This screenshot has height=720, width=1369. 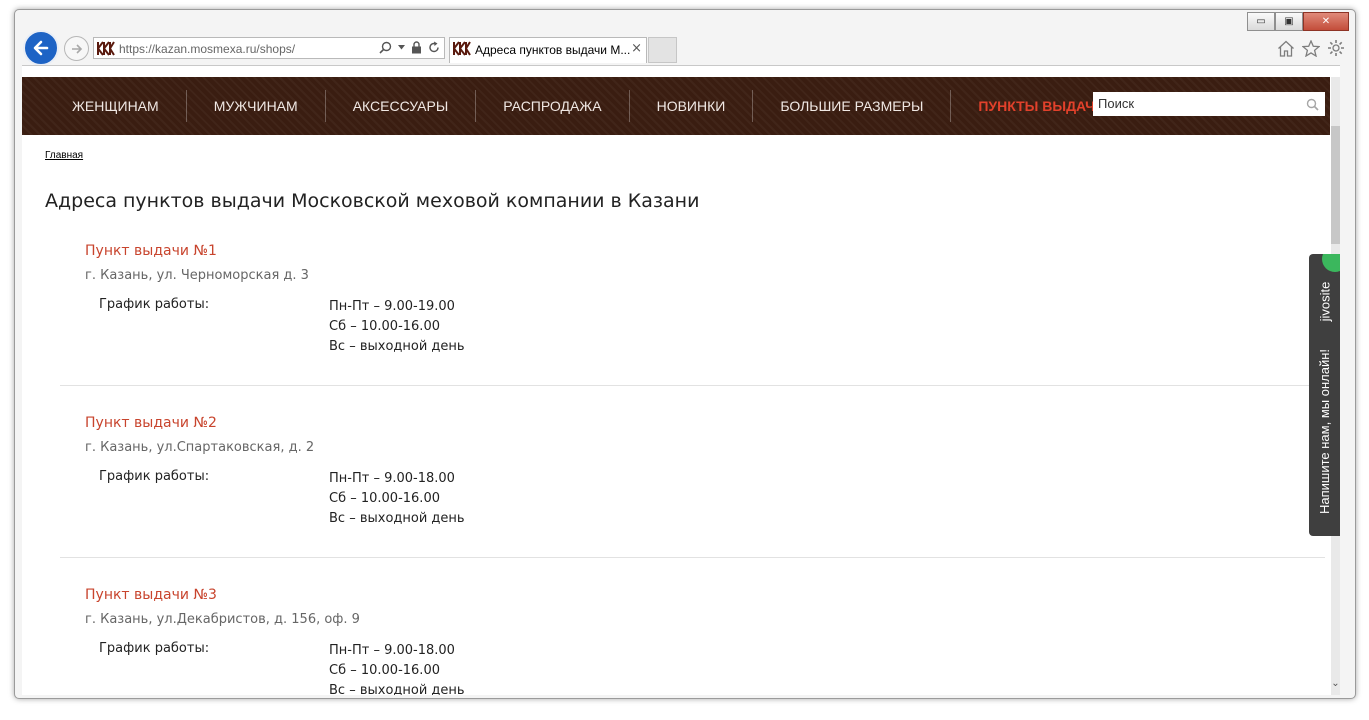 I want to click on search-input, so click(x=1193, y=103).